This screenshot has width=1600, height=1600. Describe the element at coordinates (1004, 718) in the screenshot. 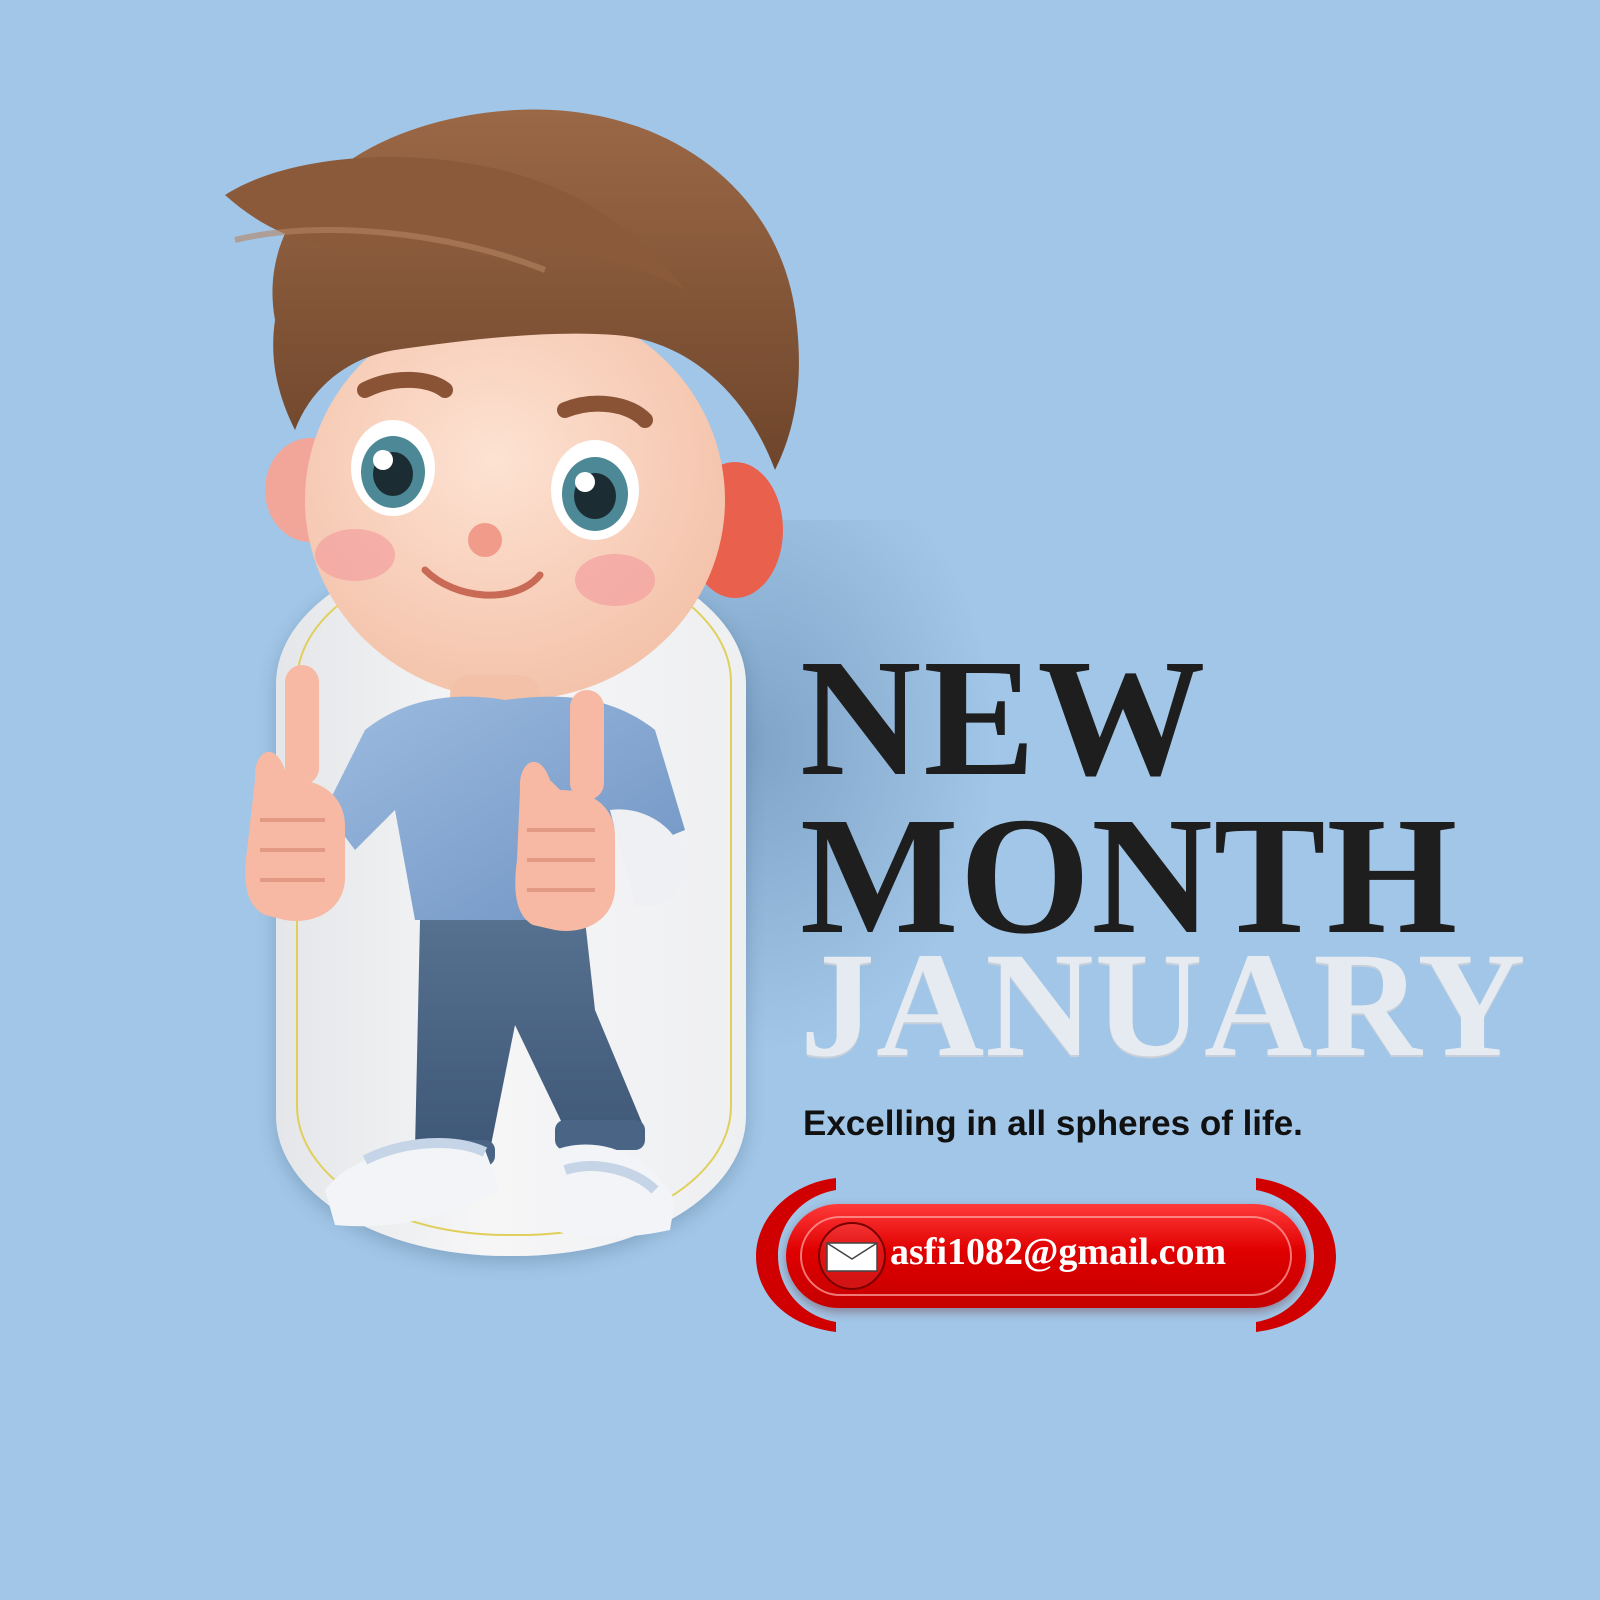

I see `headline-new: NEW` at that location.